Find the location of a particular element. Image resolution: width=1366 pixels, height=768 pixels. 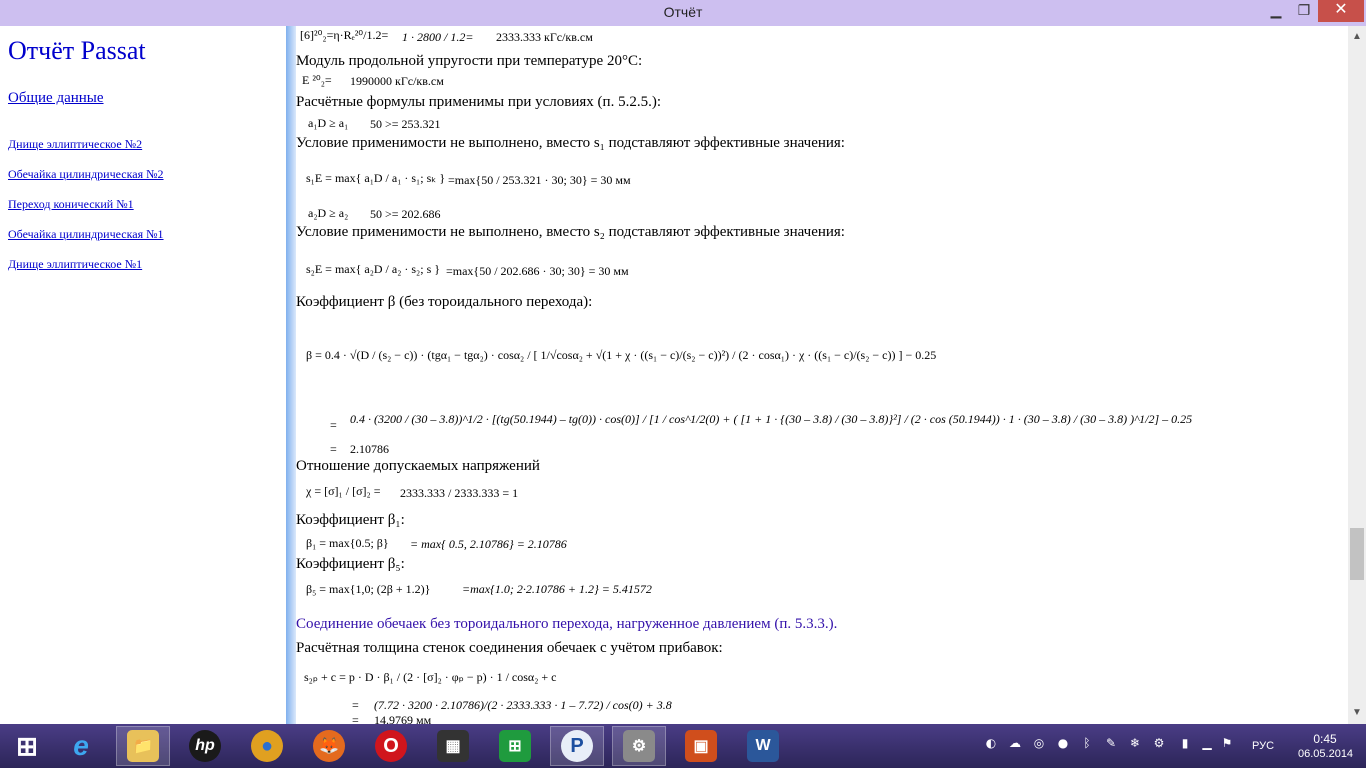

taskbar-store: ⊞ is located at coordinates (515, 746).